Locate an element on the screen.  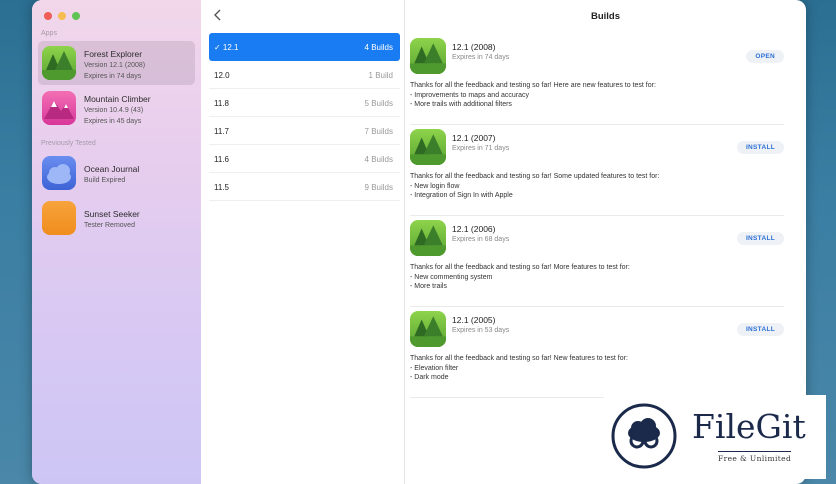
build-title: 12.1 (2007) is located at coordinates (474, 138).